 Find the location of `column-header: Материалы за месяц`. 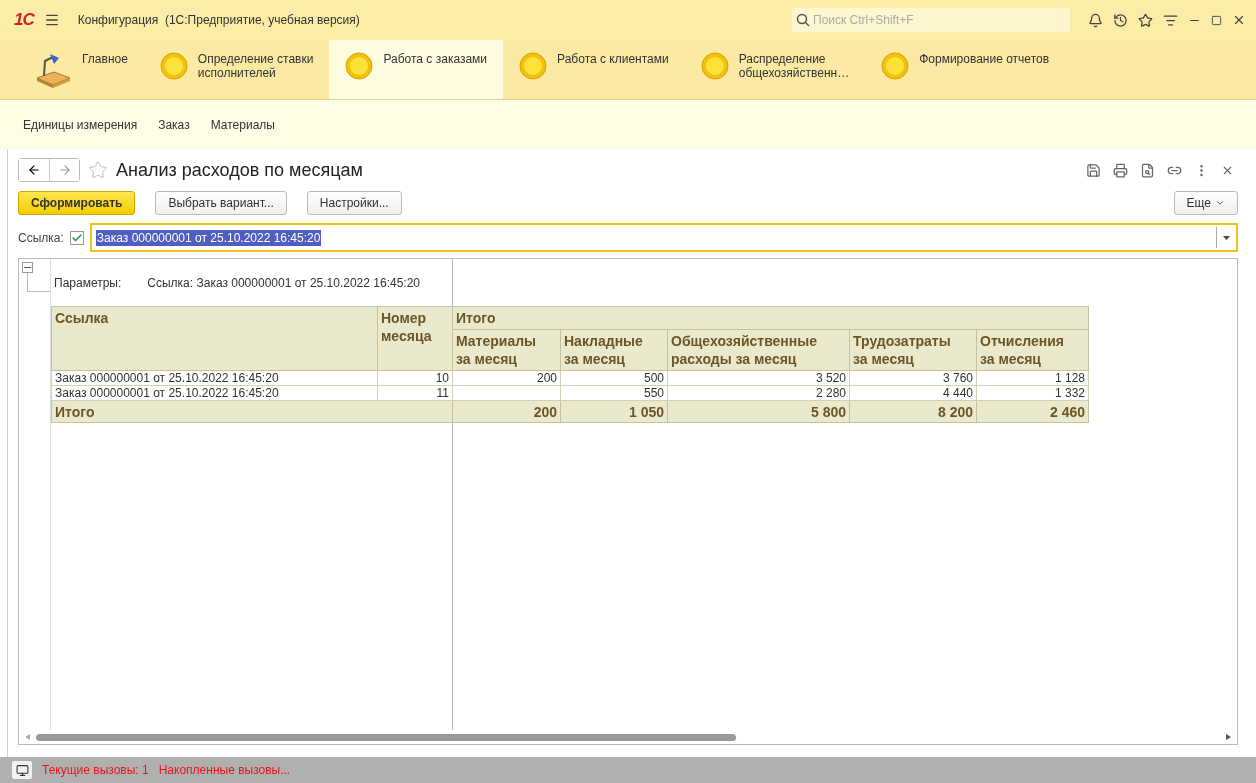

column-header: Материалы за месяц is located at coordinates (506, 350).